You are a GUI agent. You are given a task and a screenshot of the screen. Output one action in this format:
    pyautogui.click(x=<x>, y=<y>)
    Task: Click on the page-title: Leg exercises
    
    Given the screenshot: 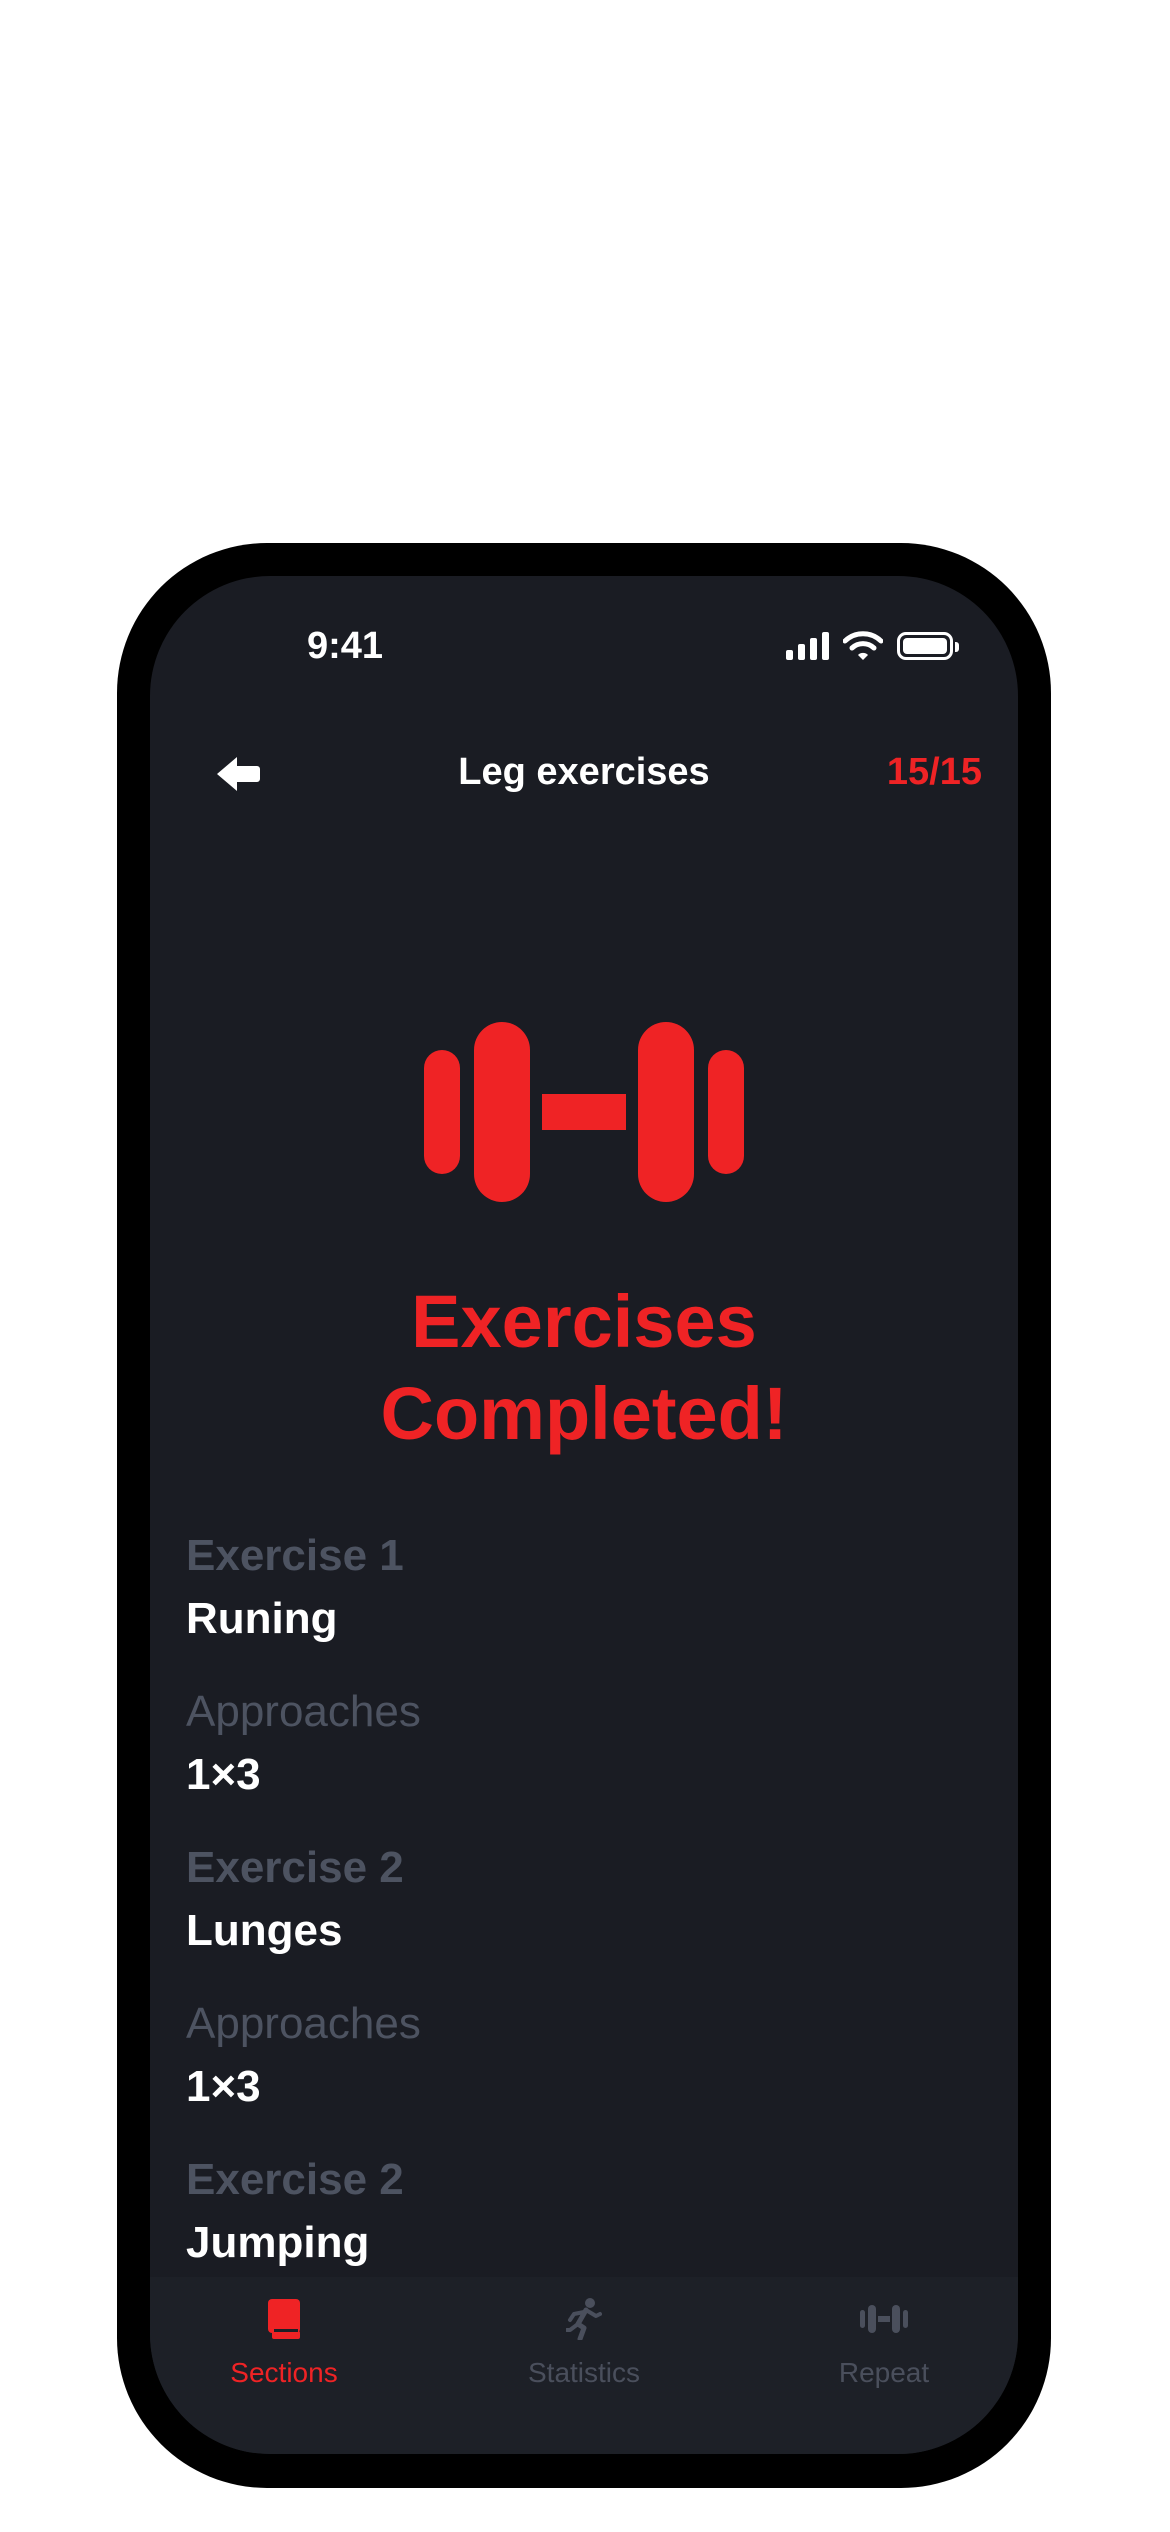 What is the action you would take?
    pyautogui.click(x=584, y=772)
    